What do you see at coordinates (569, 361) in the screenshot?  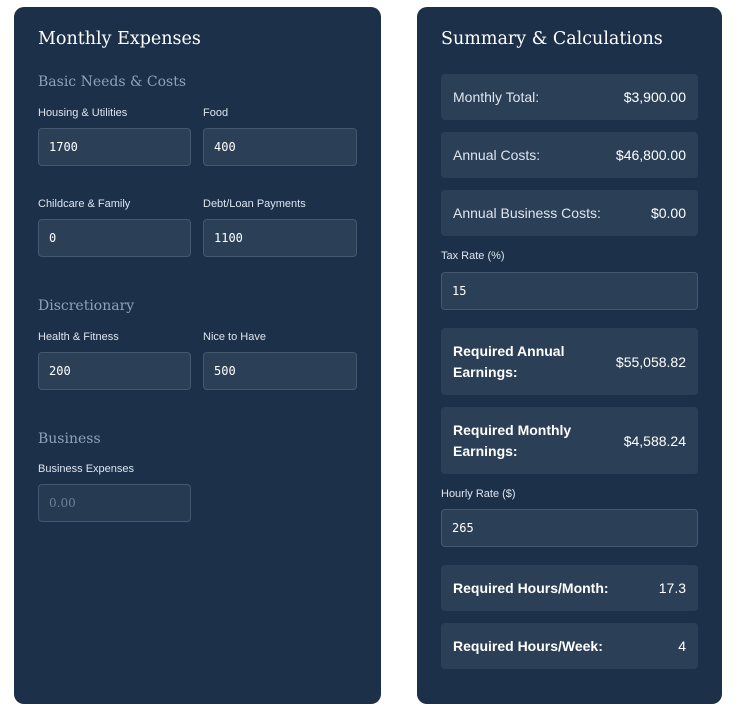 I see `required-annual-earnings-row: Required Annual Earnings: $55,058.82` at bounding box center [569, 361].